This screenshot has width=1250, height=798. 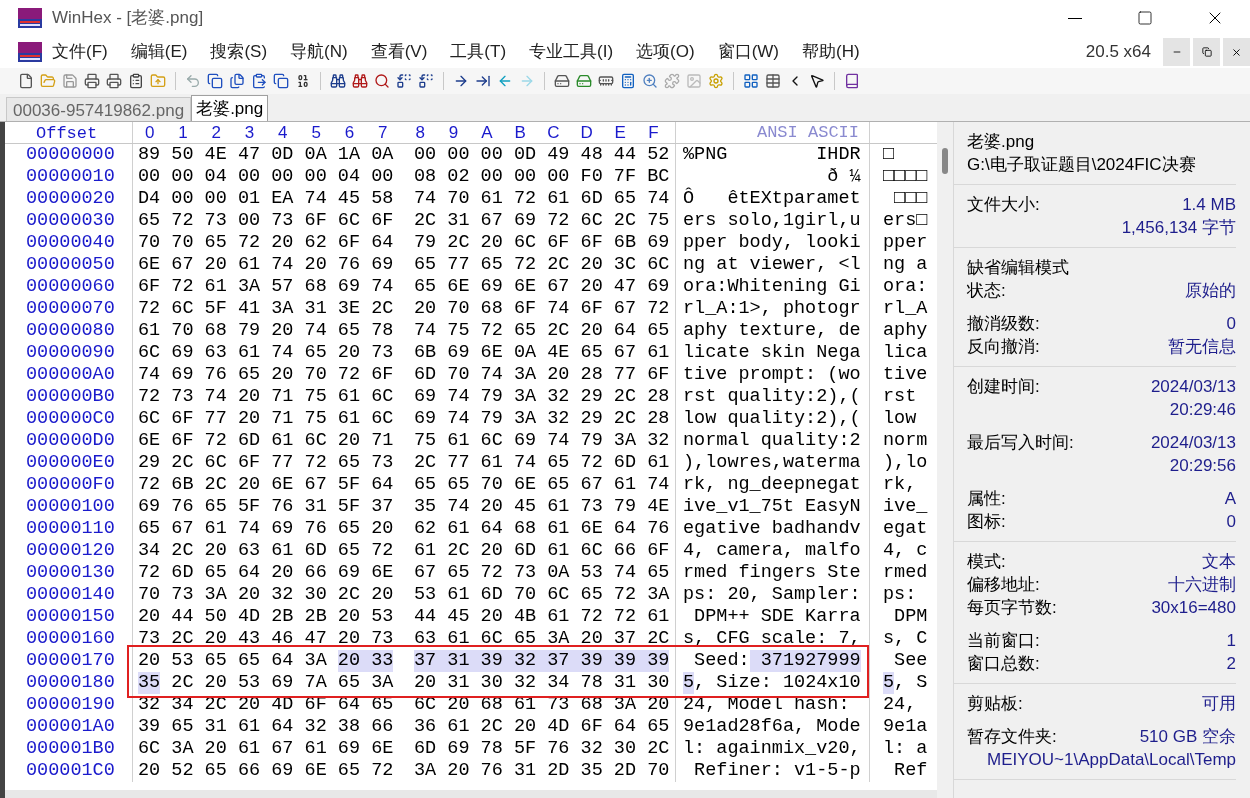 I want to click on new-file-icon, so click(x=26, y=81).